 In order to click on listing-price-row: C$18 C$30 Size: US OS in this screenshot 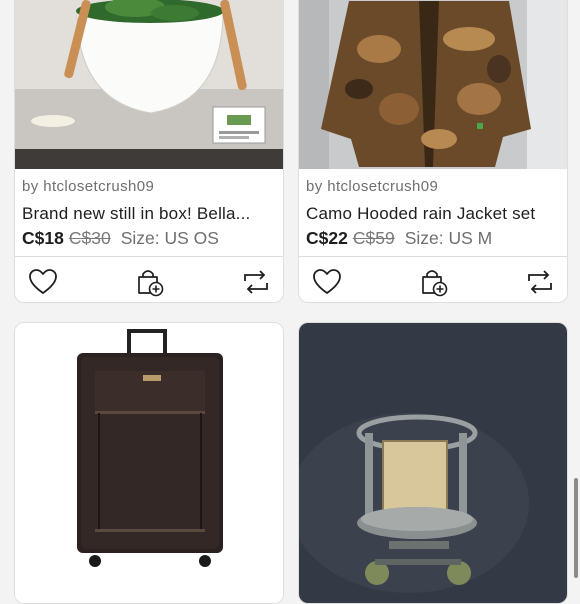, I will do `click(120, 238)`.